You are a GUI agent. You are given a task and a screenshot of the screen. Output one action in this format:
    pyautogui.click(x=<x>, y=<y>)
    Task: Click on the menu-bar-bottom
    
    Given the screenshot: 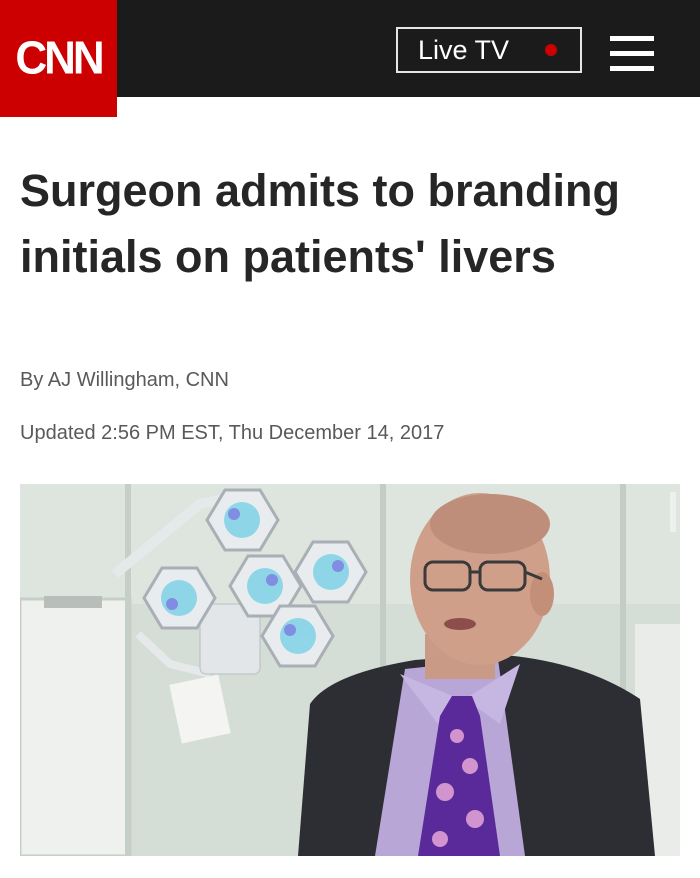 What is the action you would take?
    pyautogui.click(x=632, y=68)
    